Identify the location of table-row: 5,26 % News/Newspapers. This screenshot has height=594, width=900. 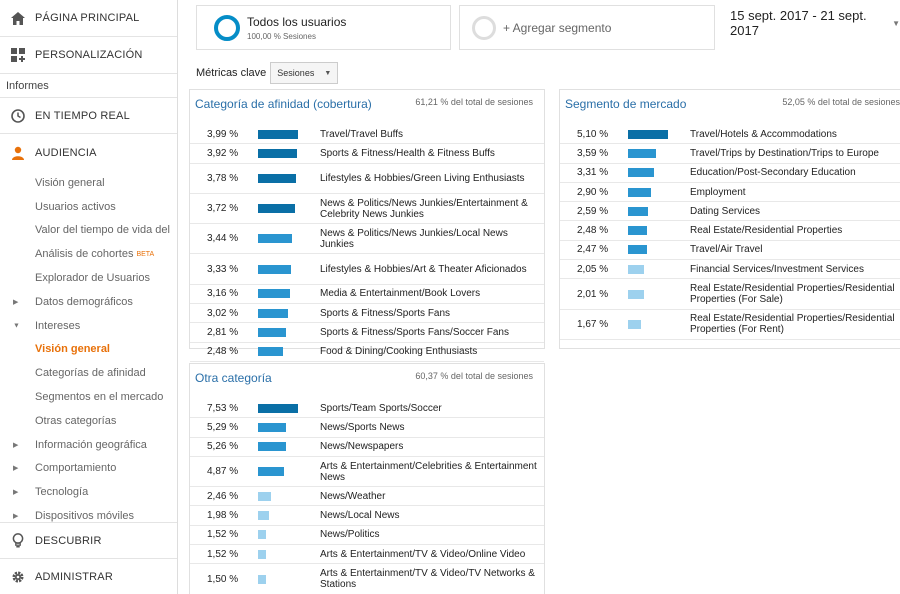
(367, 447).